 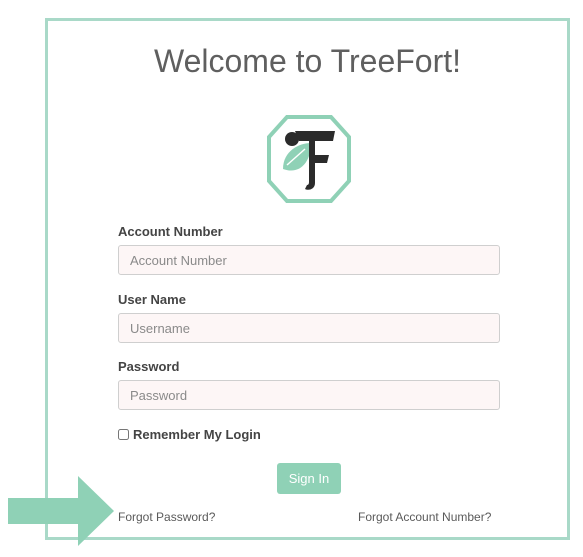 What do you see at coordinates (123, 434) in the screenshot?
I see `remember-checkbox` at bounding box center [123, 434].